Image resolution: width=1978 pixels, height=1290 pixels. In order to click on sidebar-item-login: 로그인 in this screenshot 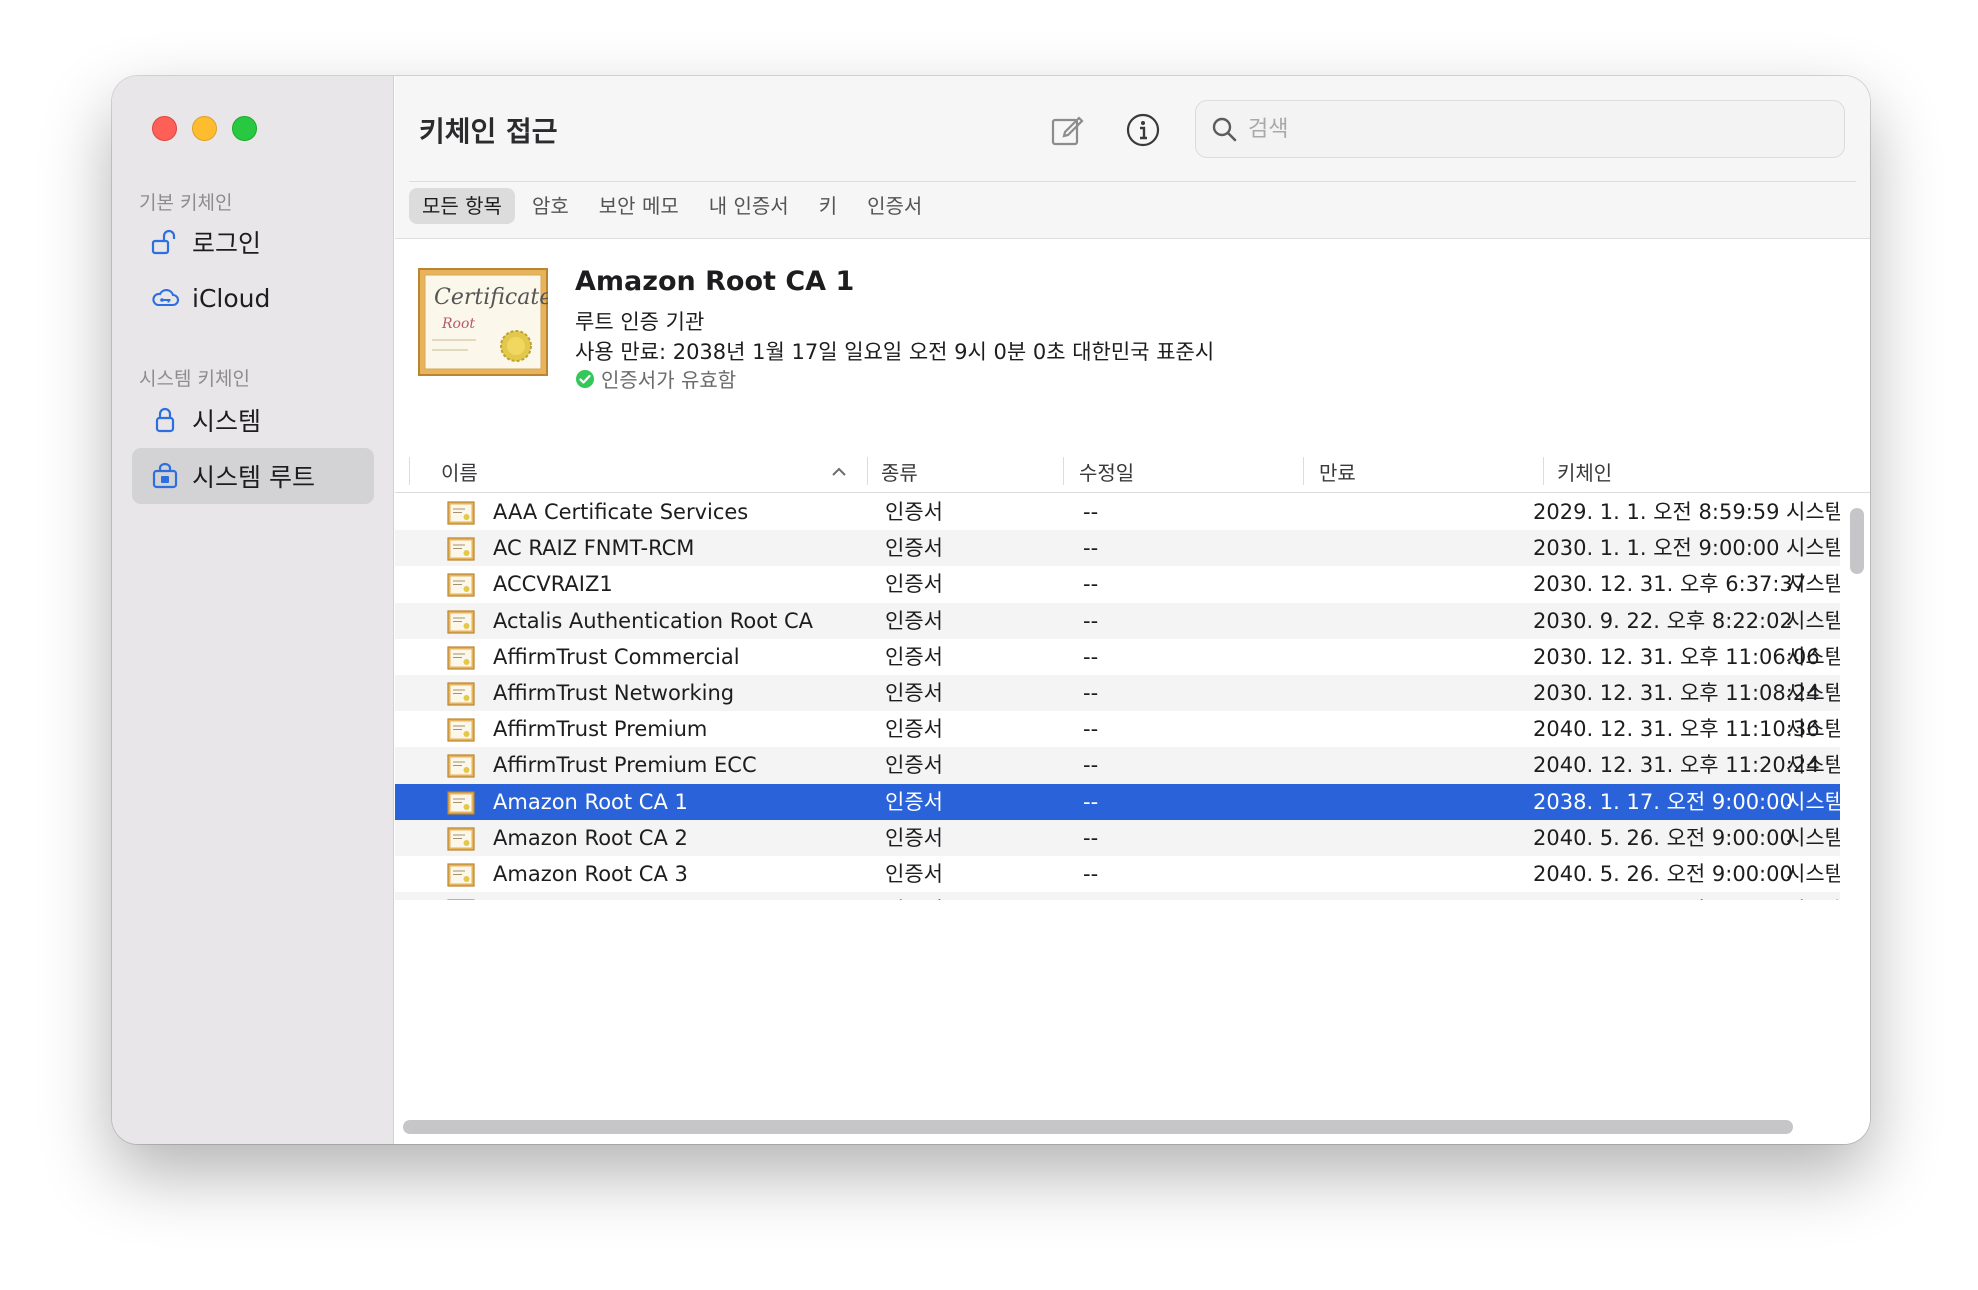, I will do `click(253, 242)`.